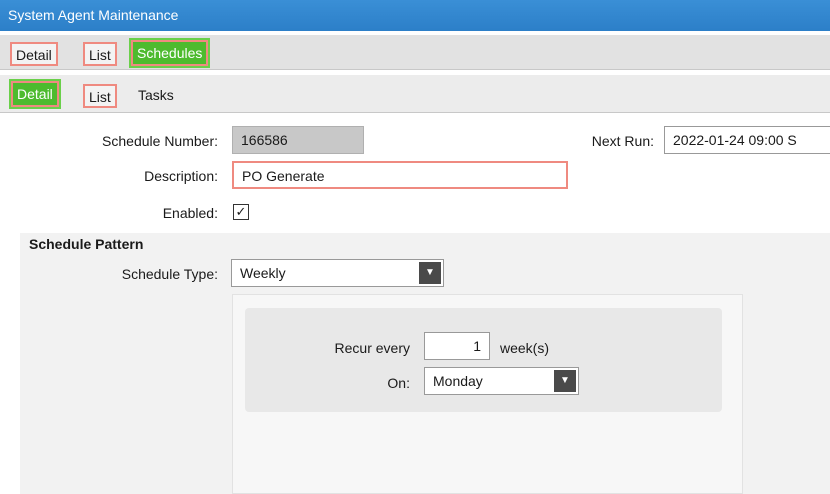  What do you see at coordinates (181, 176) in the screenshot?
I see `description-label: Description:` at bounding box center [181, 176].